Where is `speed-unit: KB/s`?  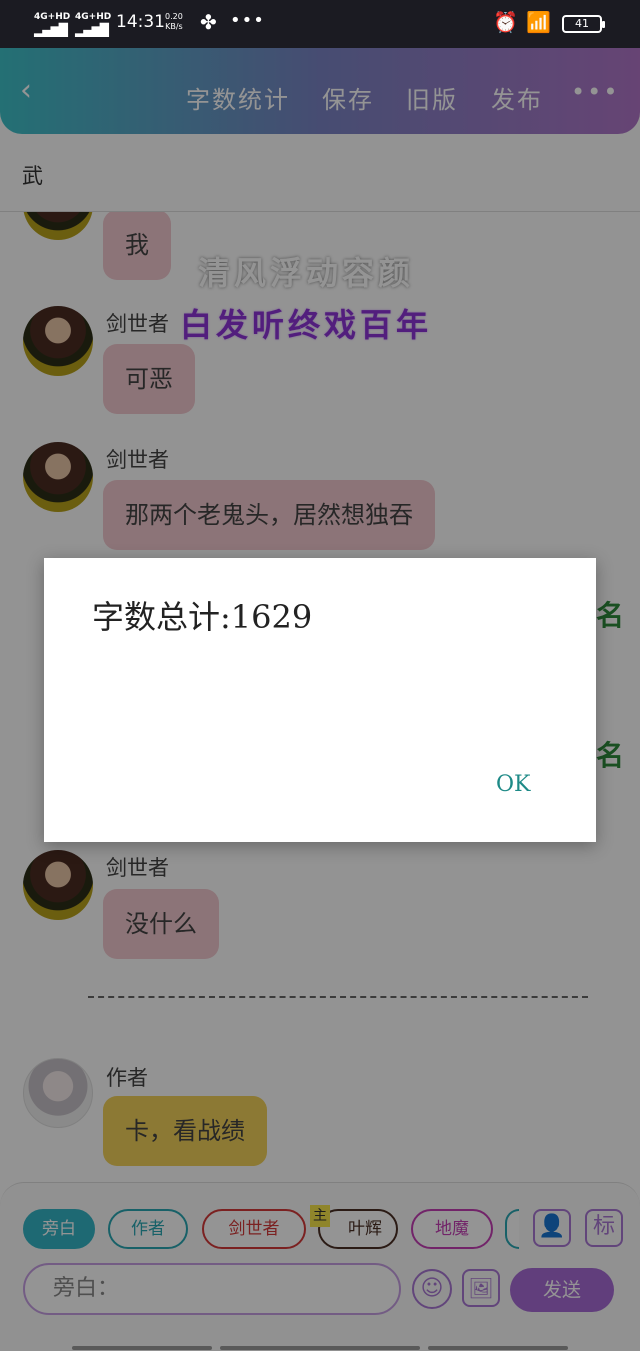
speed-unit: KB/s is located at coordinates (174, 26).